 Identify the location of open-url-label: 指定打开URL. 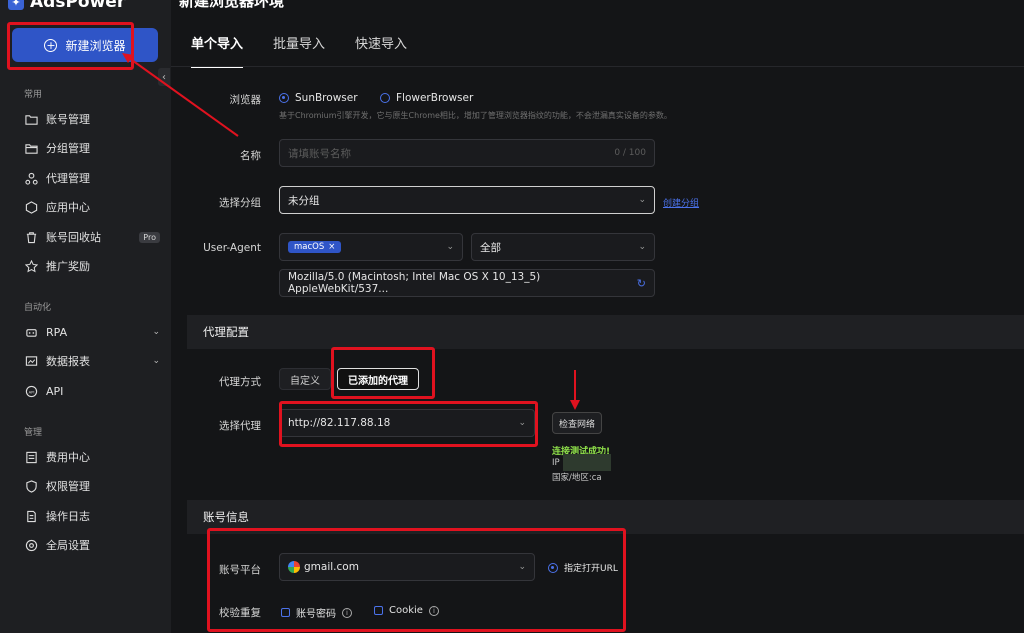
(591, 569).